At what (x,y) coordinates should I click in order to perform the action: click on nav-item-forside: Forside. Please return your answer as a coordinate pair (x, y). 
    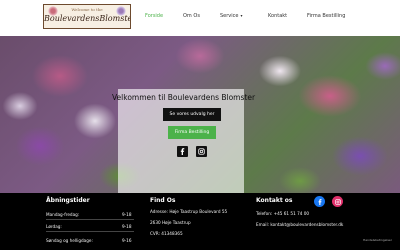
    Looking at the image, I should click on (154, 16).